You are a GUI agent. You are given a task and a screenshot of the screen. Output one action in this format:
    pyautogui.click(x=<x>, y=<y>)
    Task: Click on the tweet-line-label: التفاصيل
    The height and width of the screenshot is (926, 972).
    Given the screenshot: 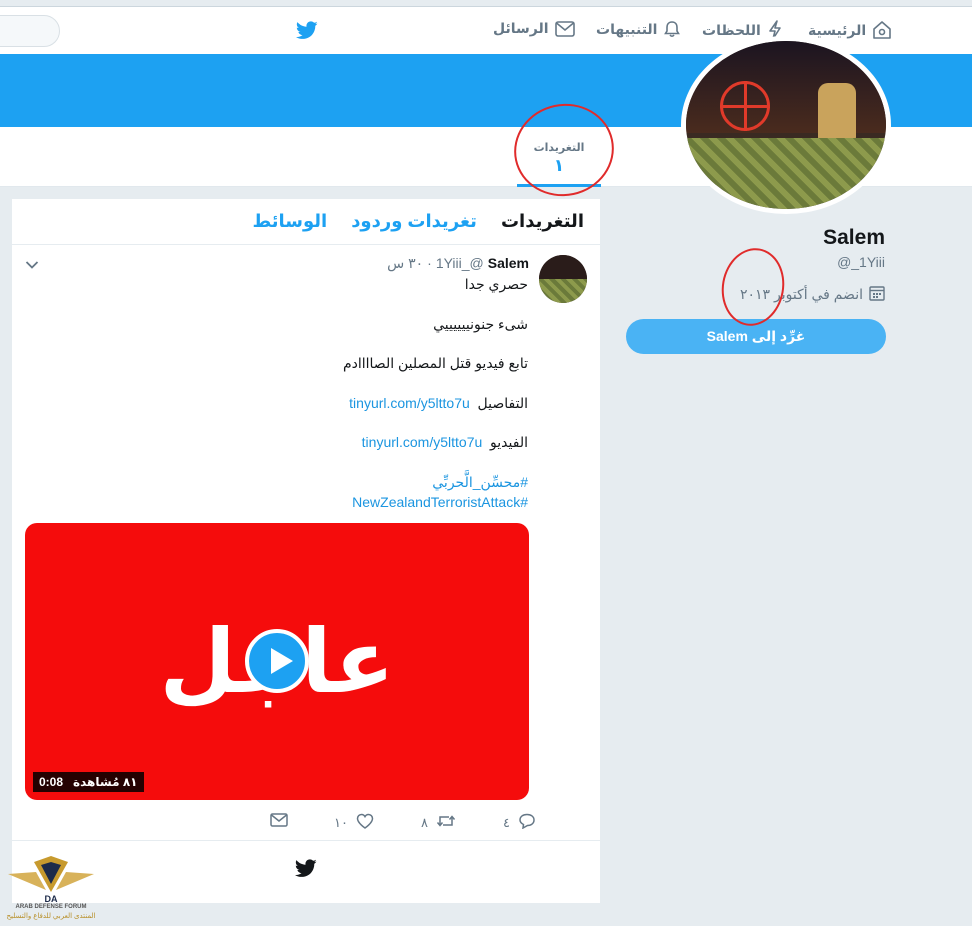 What is the action you would take?
    pyautogui.click(x=502, y=402)
    